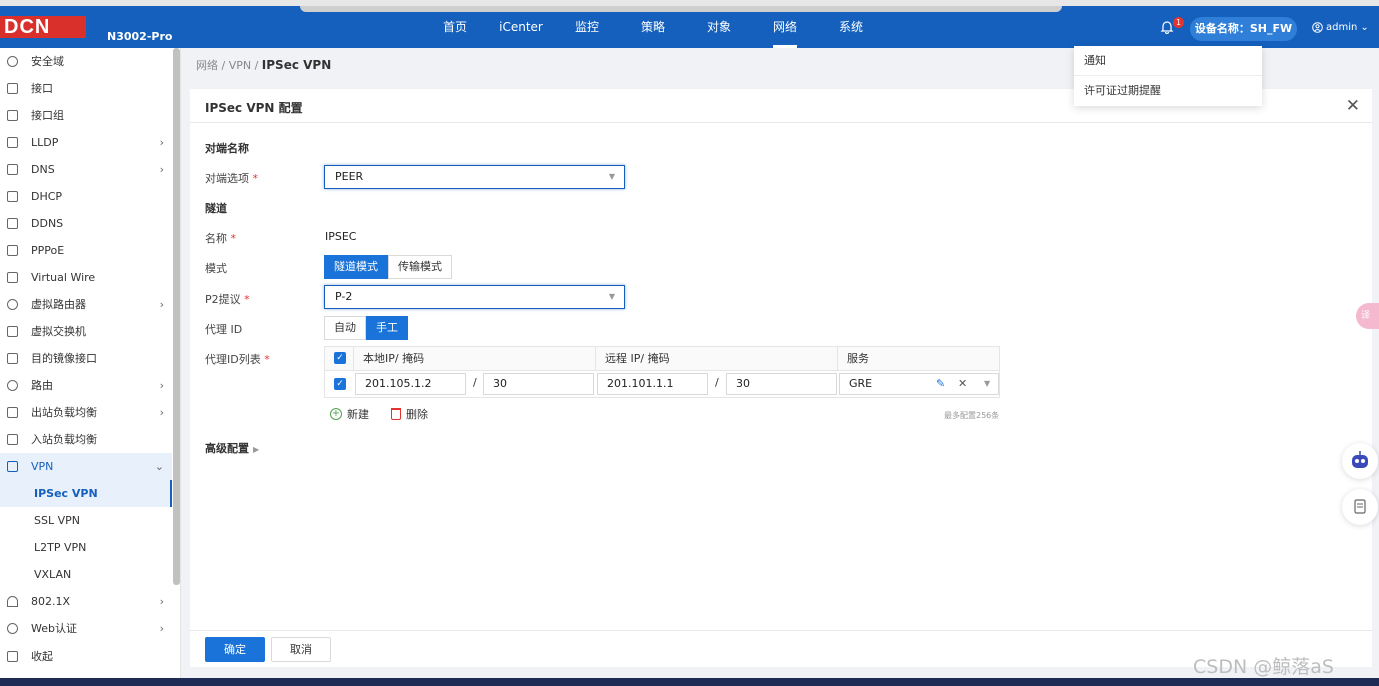 This screenshot has width=1379, height=686. Describe the element at coordinates (216, 268) in the screenshot. I see `mode-label: 模式` at that location.